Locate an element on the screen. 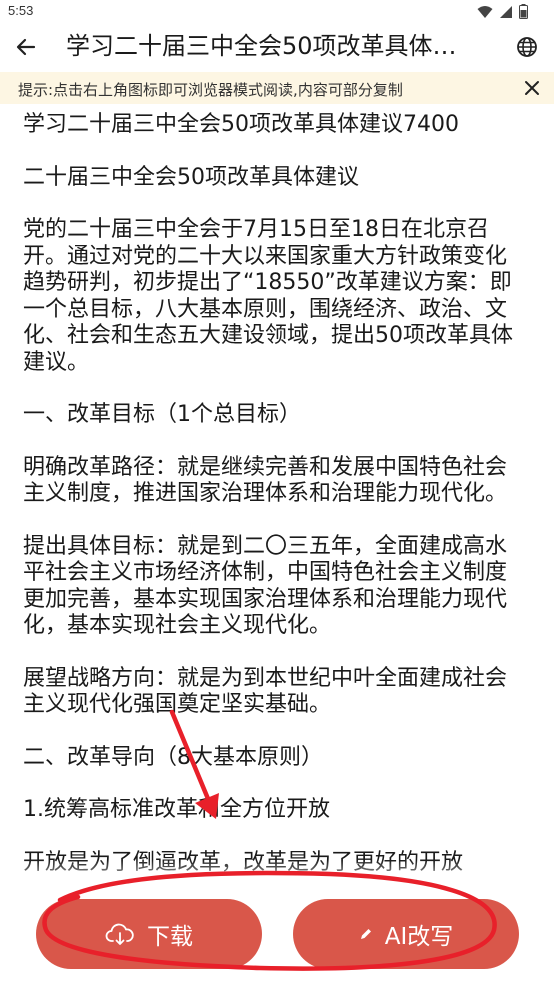 The width and height of the screenshot is (554, 985). section-heading: 二、改革导向（8大基本原则） is located at coordinates (173, 757).